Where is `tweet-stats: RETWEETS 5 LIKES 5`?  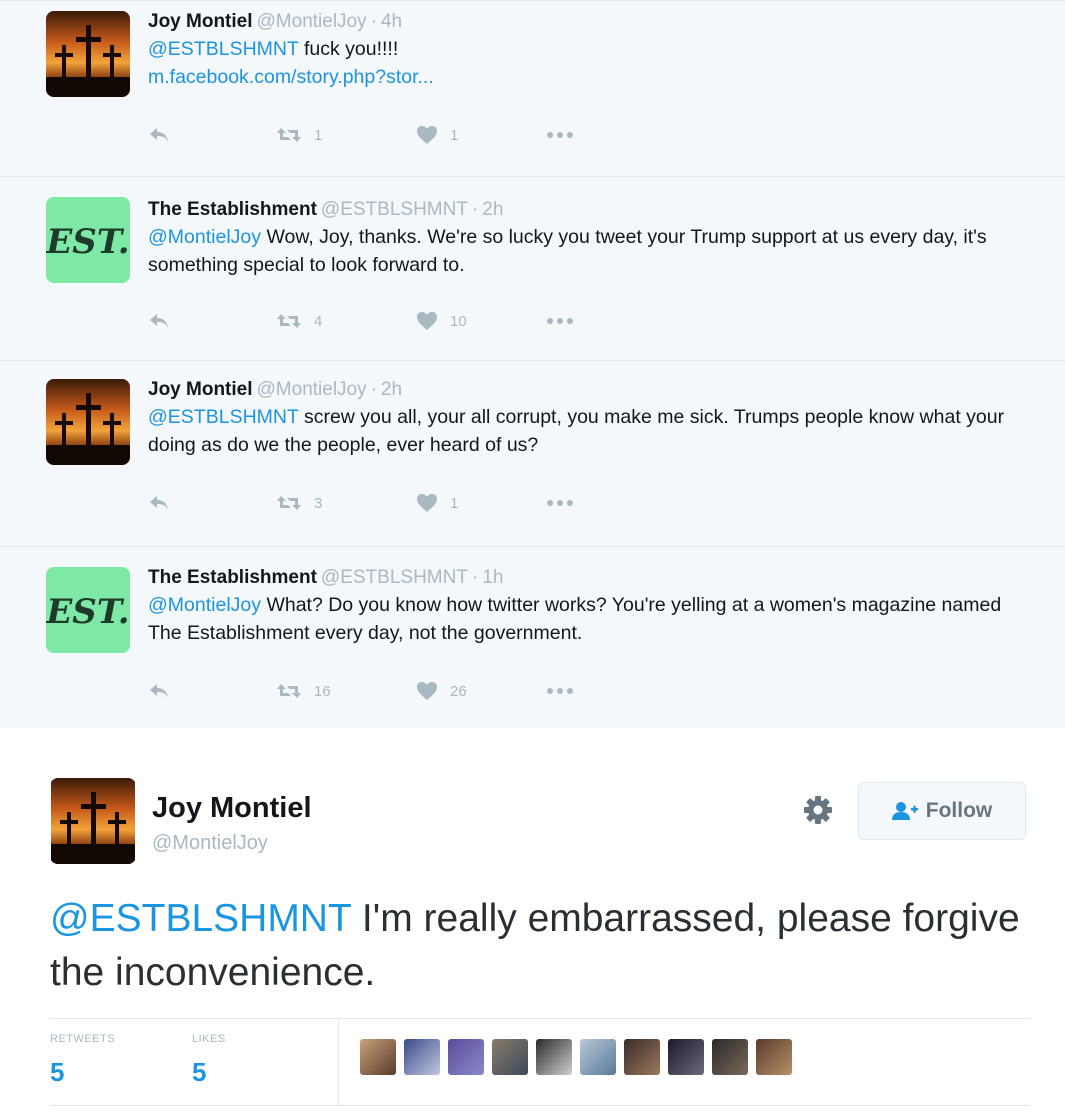 tweet-stats: RETWEETS 5 LIKES 5 is located at coordinates (540, 1062).